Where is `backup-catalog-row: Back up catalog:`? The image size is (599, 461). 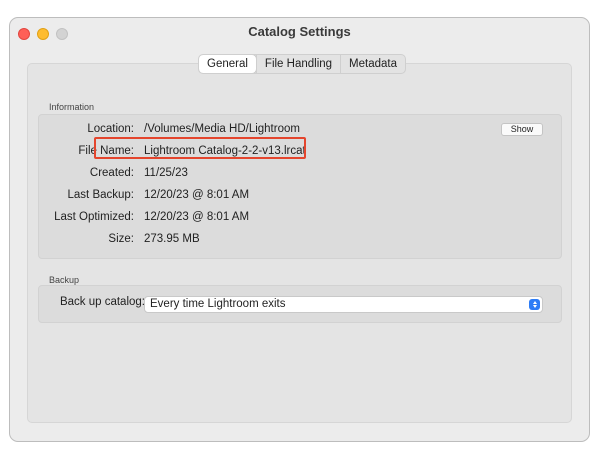 backup-catalog-row: Back up catalog: is located at coordinates (92, 304).